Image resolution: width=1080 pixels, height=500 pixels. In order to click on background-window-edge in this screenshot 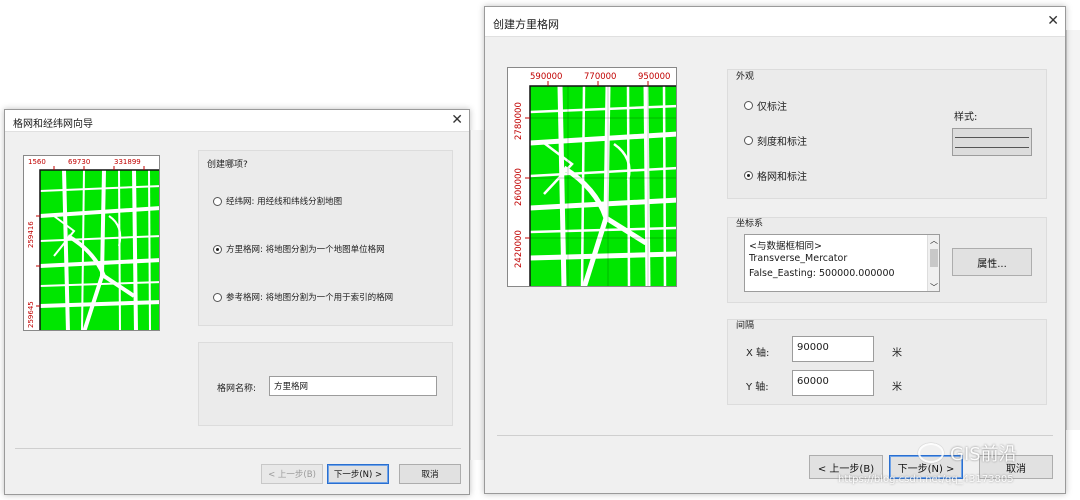, I will do `click(1073, 230)`.